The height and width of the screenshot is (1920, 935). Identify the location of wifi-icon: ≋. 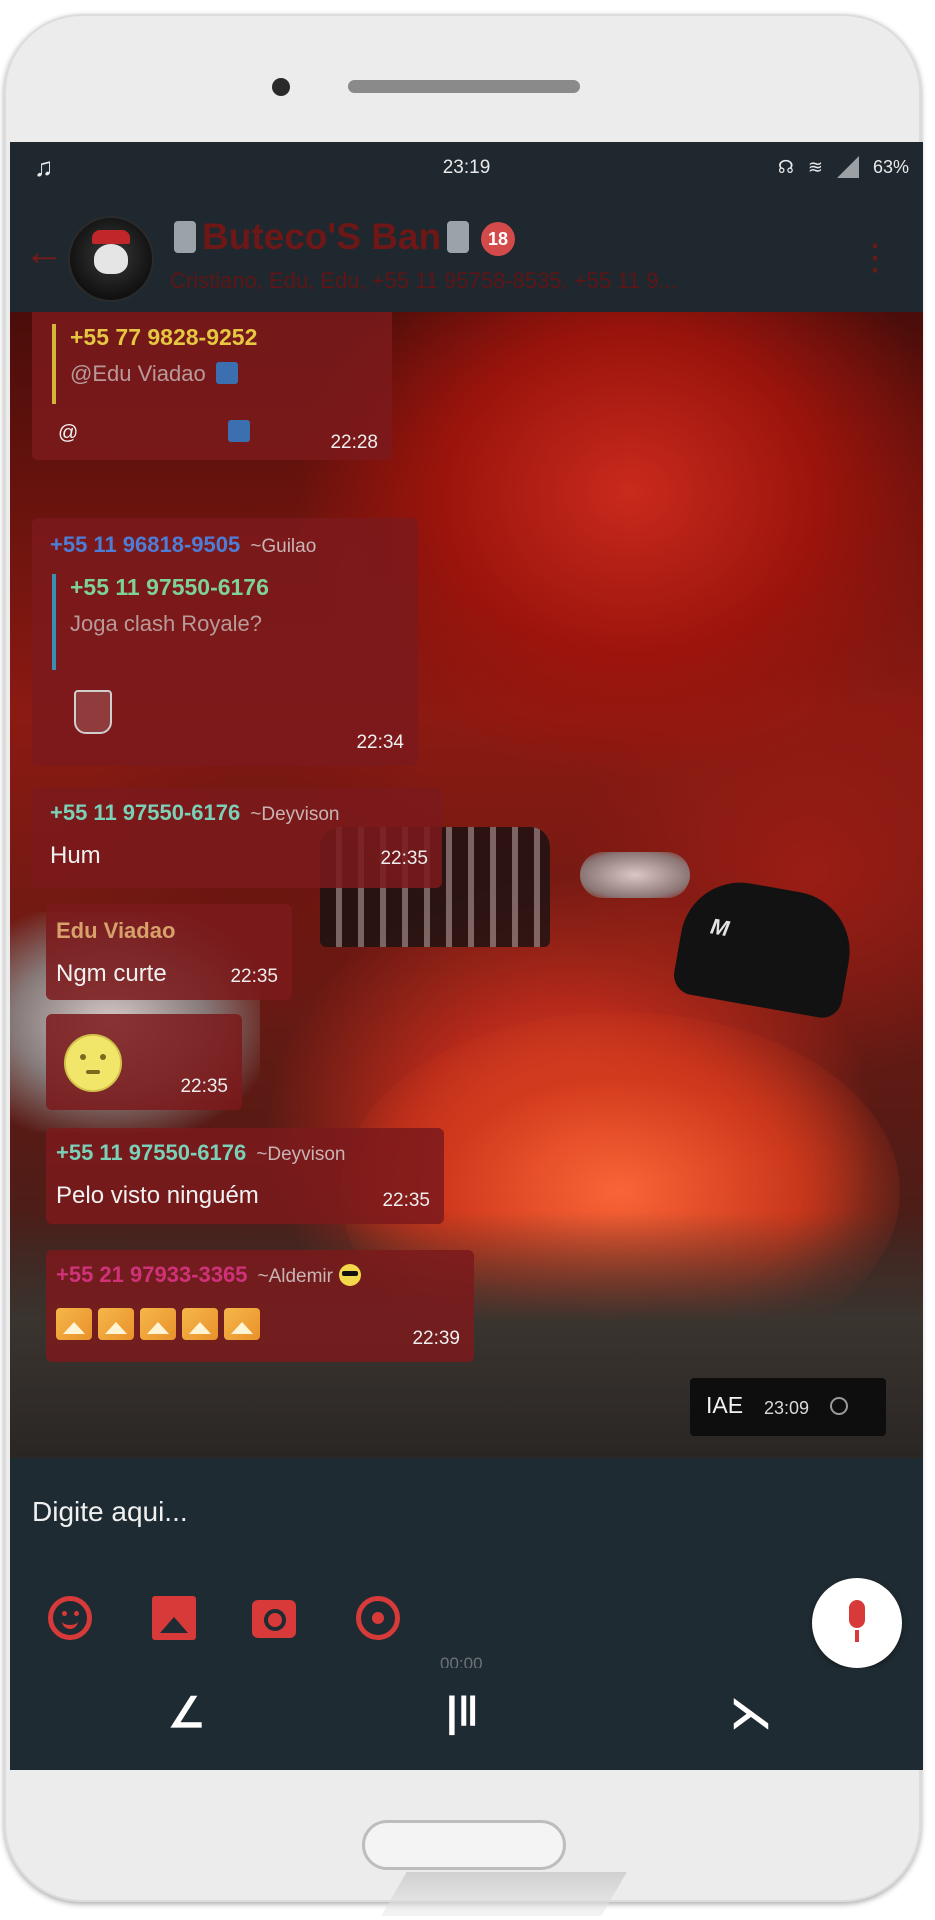
(815, 166).